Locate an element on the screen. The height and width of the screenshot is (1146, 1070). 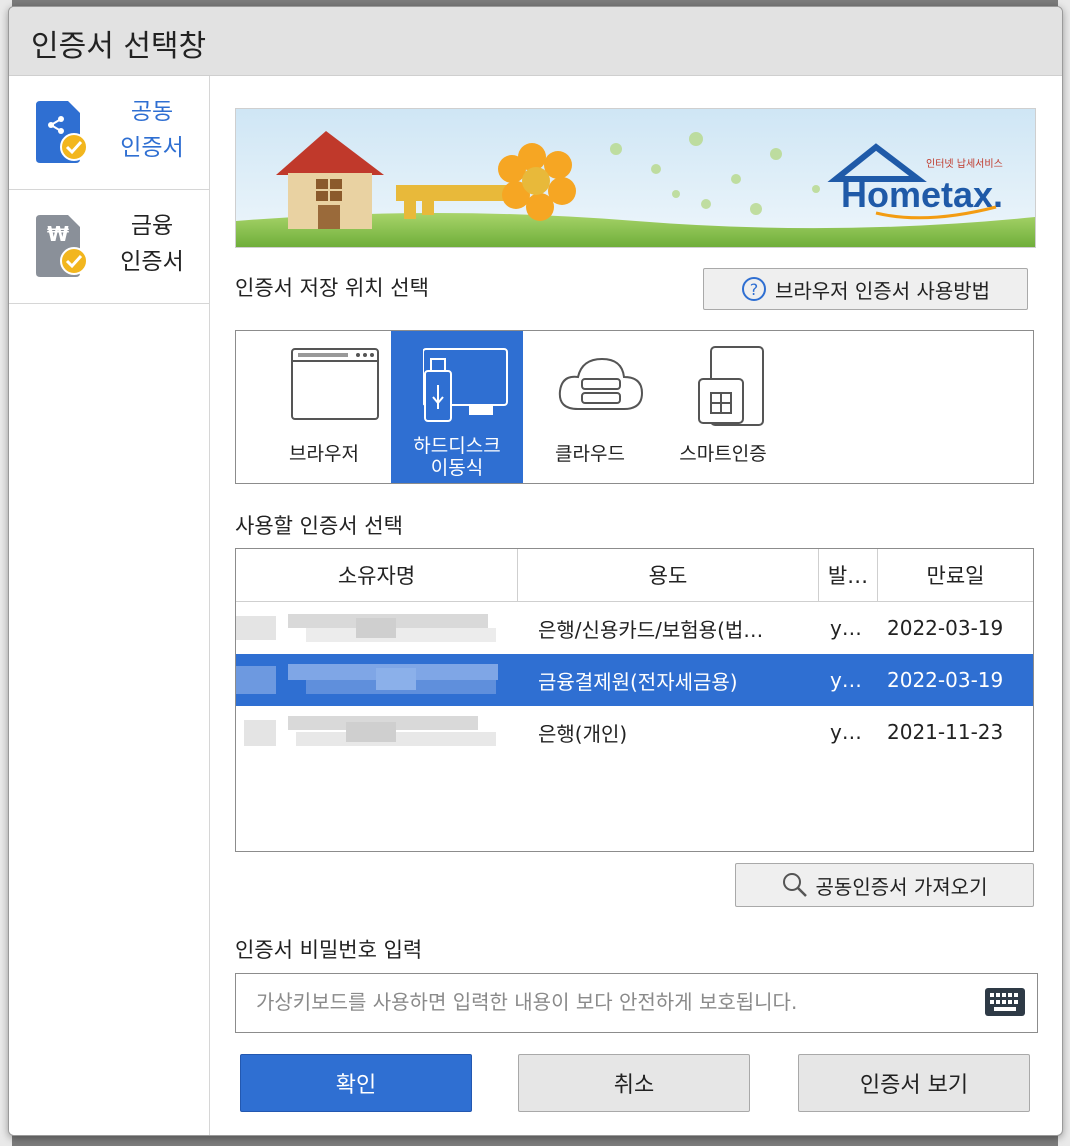
password-field-wrapper is located at coordinates (636, 1003).